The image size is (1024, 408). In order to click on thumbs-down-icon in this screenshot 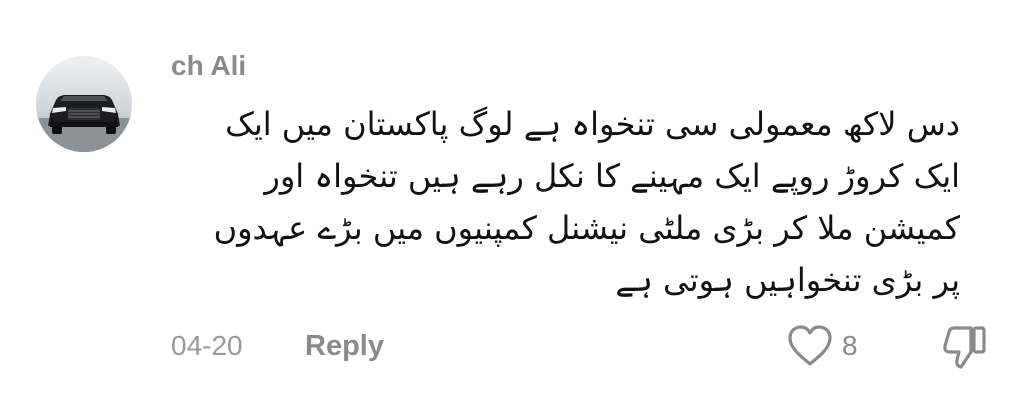, I will do `click(964, 347)`.